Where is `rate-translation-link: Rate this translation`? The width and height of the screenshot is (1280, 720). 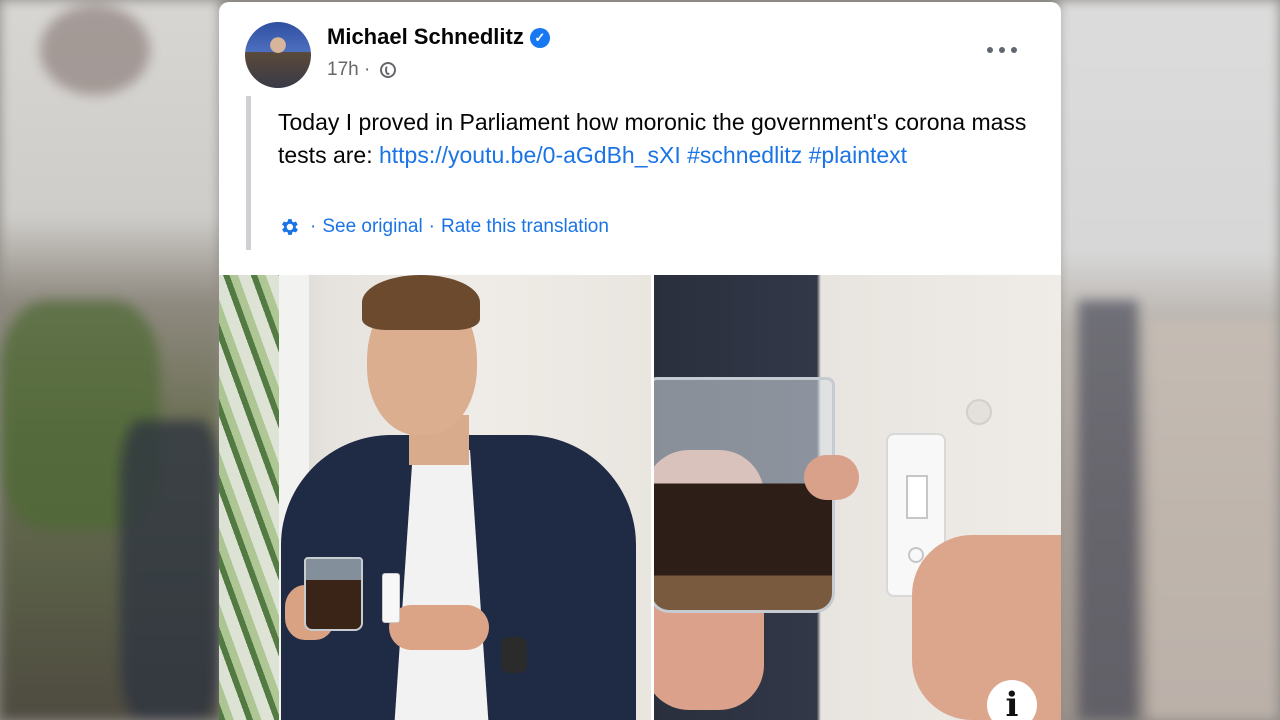
rate-translation-link: Rate this translation is located at coordinates (525, 227).